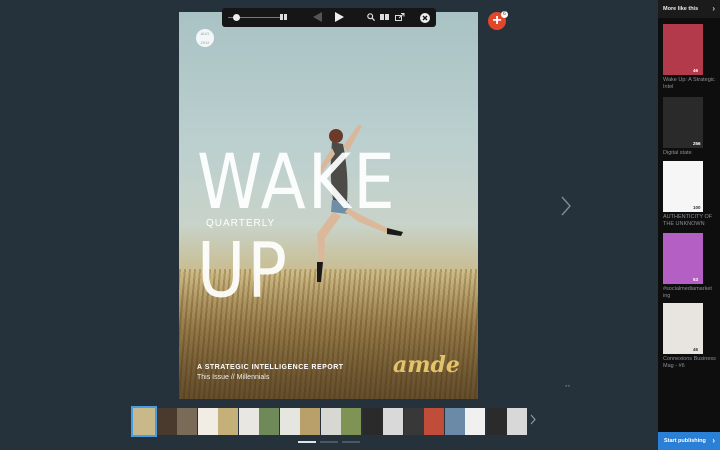 The height and width of the screenshot is (450, 720). I want to click on page-count-badge: 100, so click(697, 207).